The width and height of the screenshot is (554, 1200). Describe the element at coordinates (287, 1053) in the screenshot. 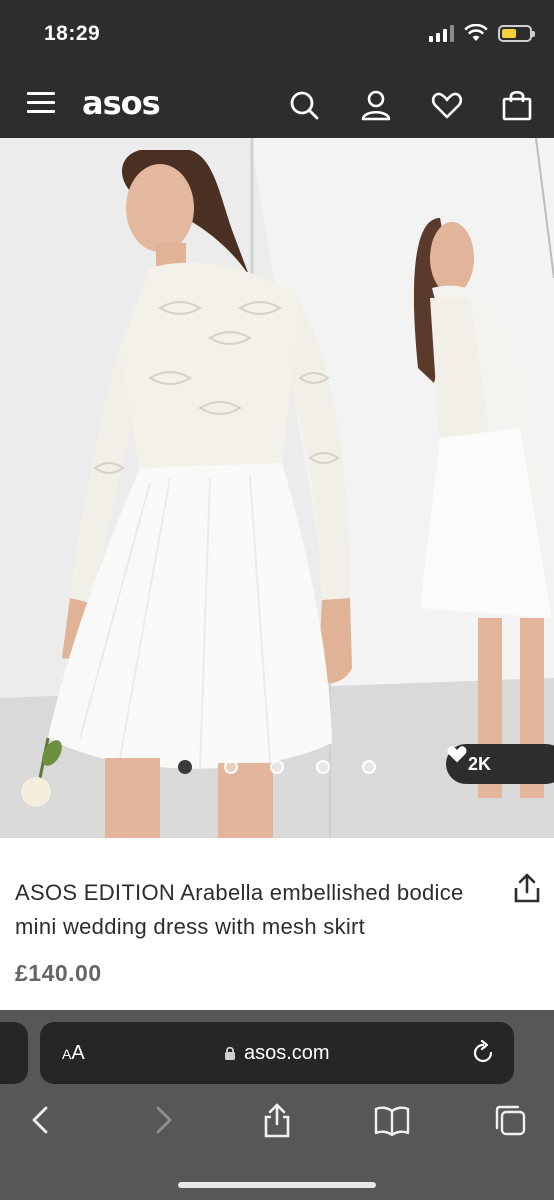

I see `url-text: asos.com` at that location.